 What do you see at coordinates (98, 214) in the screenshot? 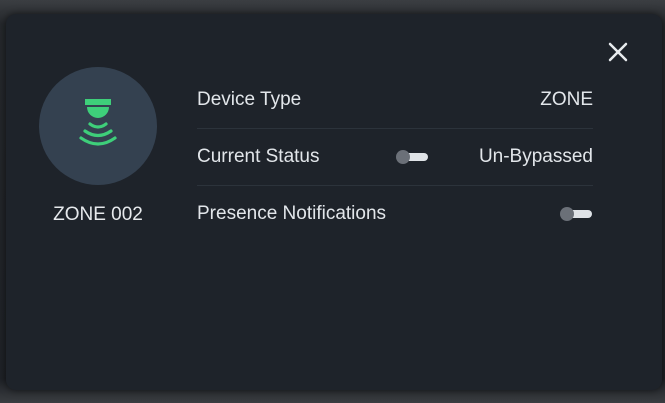
I see `device-name: ZONE 002` at bounding box center [98, 214].